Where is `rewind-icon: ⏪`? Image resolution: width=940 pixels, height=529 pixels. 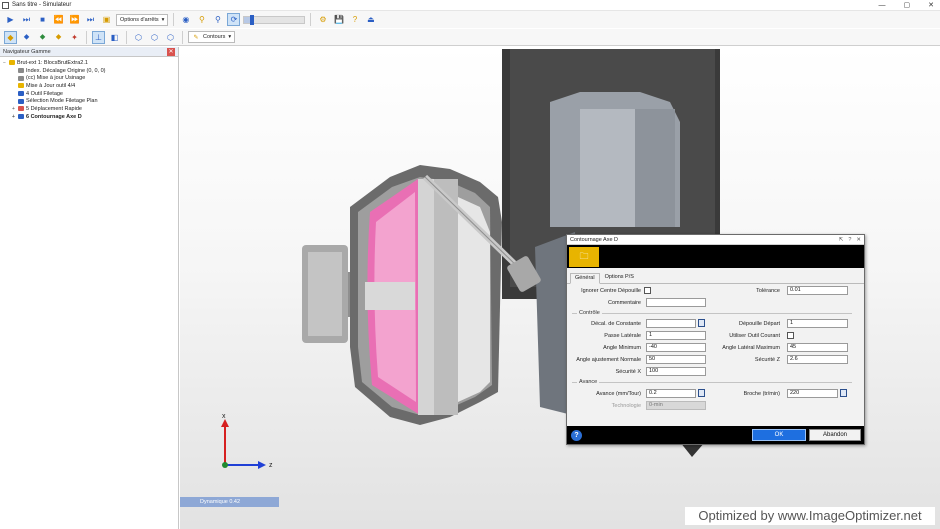
rewind-icon: ⏪ is located at coordinates (58, 19).